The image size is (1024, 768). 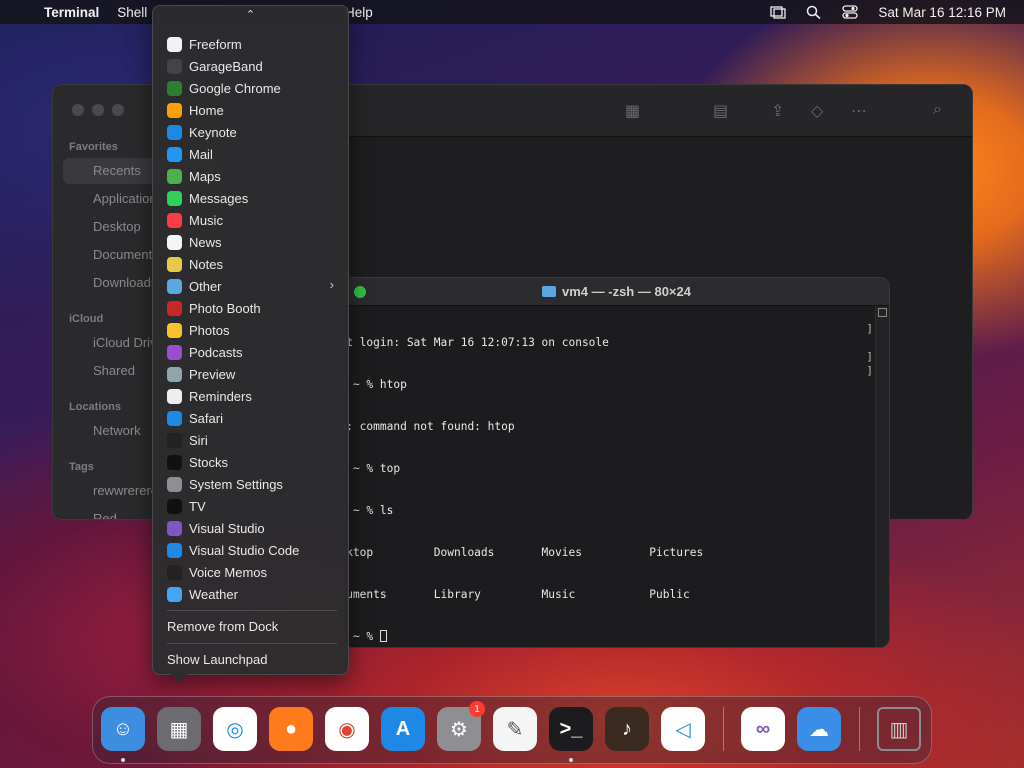 What do you see at coordinates (95, 407) in the screenshot?
I see `section-locations: Locations` at bounding box center [95, 407].